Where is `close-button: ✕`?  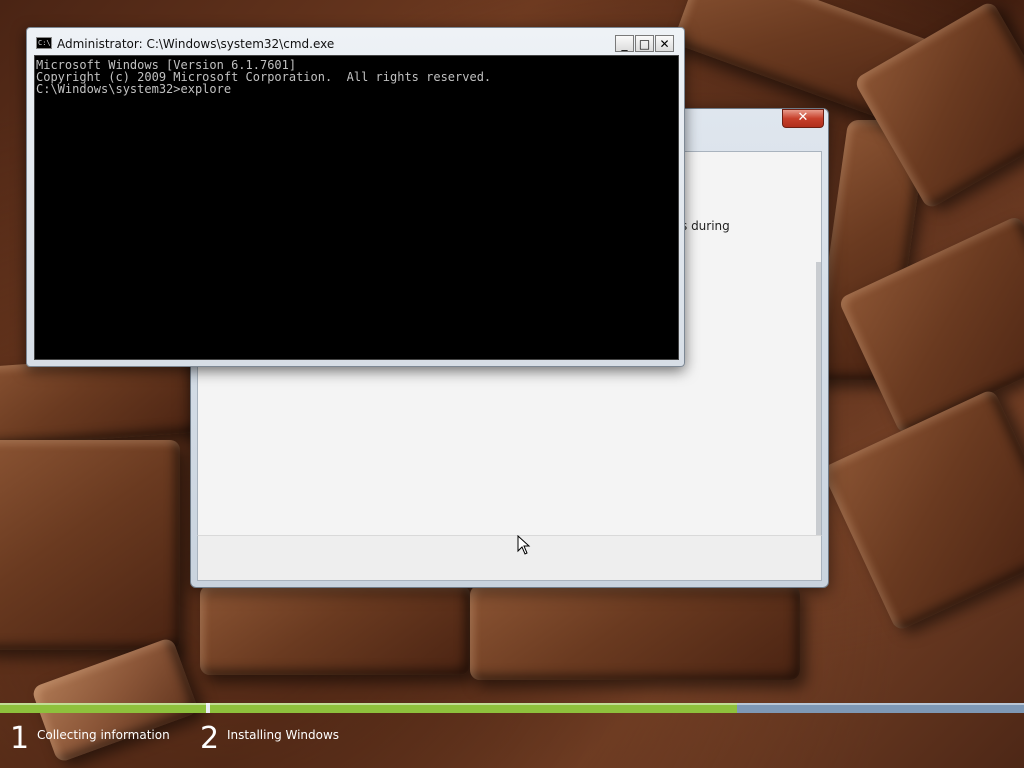
close-button: ✕ is located at coordinates (664, 43).